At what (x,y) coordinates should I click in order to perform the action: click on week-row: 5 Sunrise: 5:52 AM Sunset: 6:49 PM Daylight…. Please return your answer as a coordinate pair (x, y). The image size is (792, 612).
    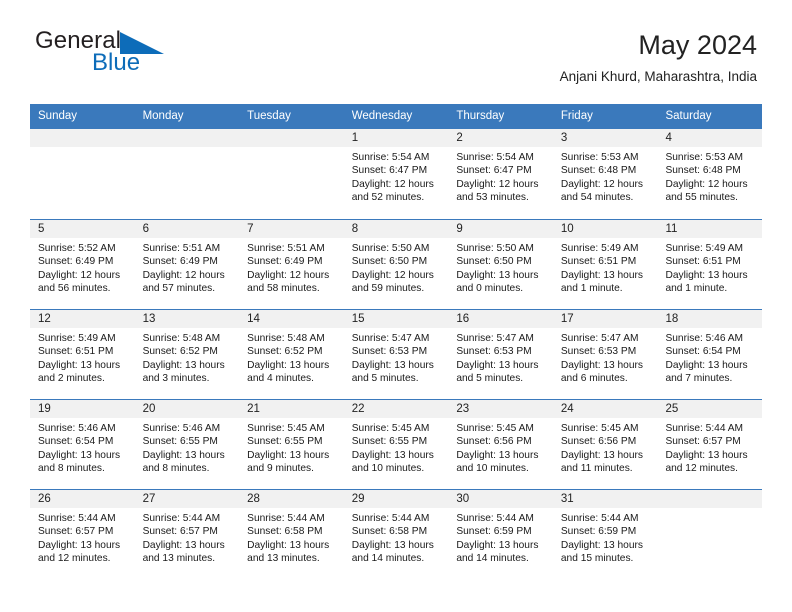
    Looking at the image, I should click on (396, 264).